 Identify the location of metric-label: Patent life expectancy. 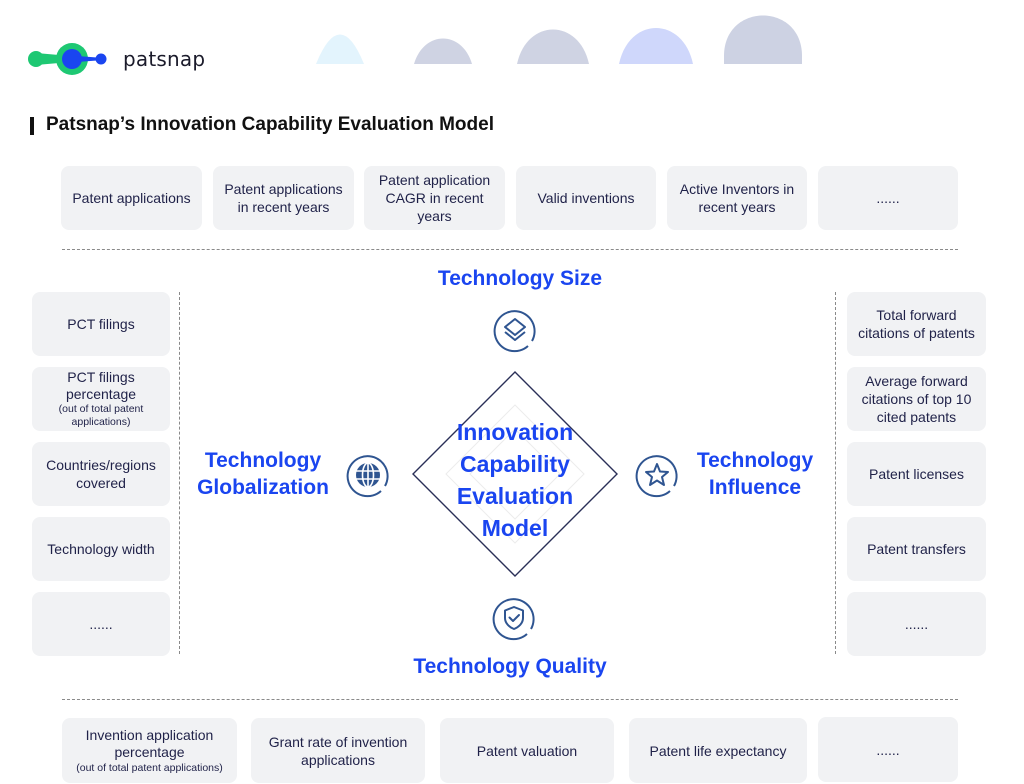
(718, 750).